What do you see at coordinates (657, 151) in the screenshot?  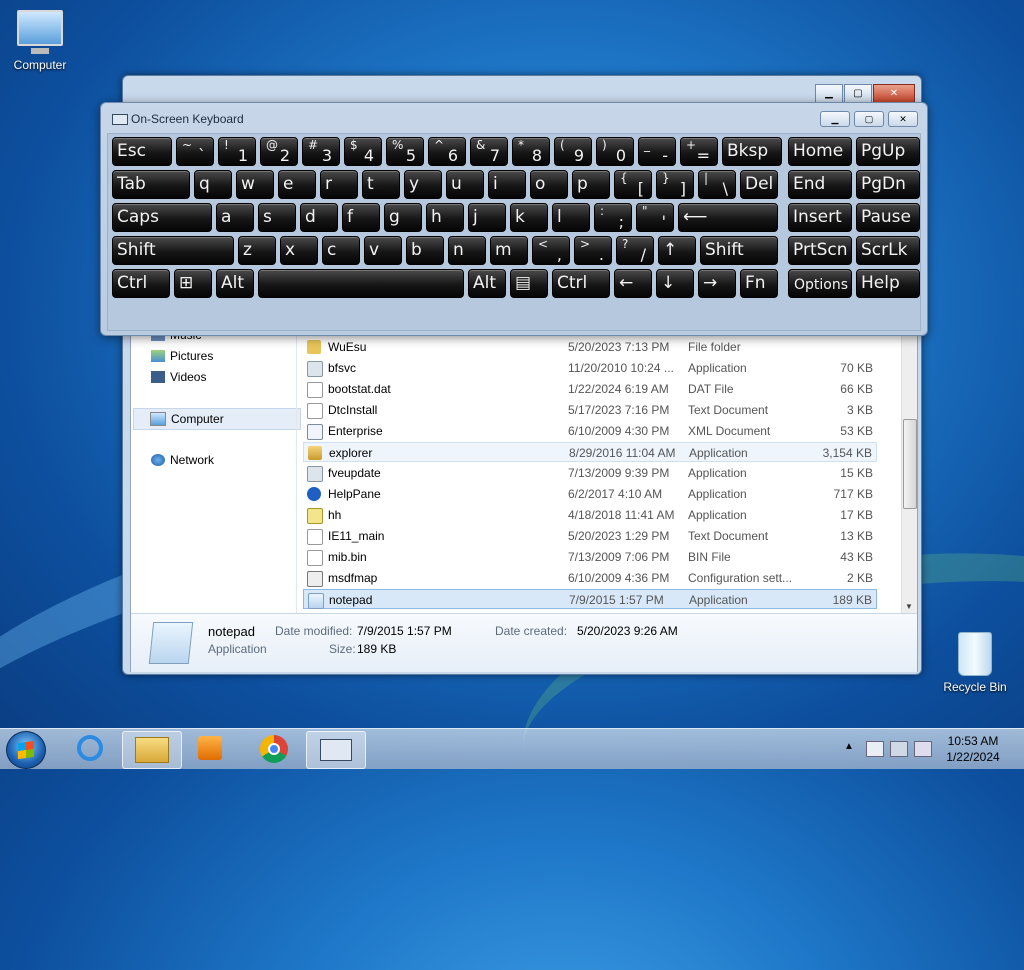 I see `key-: _ -` at bounding box center [657, 151].